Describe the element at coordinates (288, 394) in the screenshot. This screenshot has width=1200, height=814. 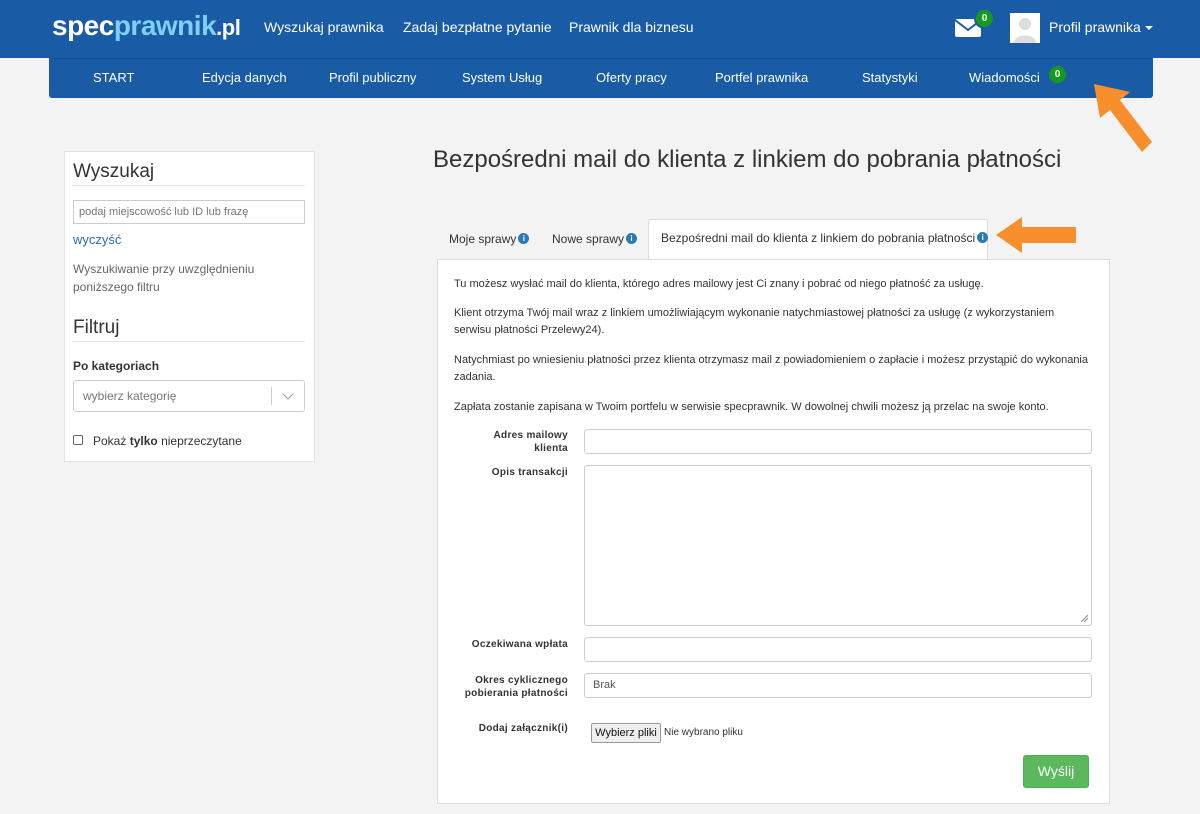
I see `chevron-down-icon` at that location.